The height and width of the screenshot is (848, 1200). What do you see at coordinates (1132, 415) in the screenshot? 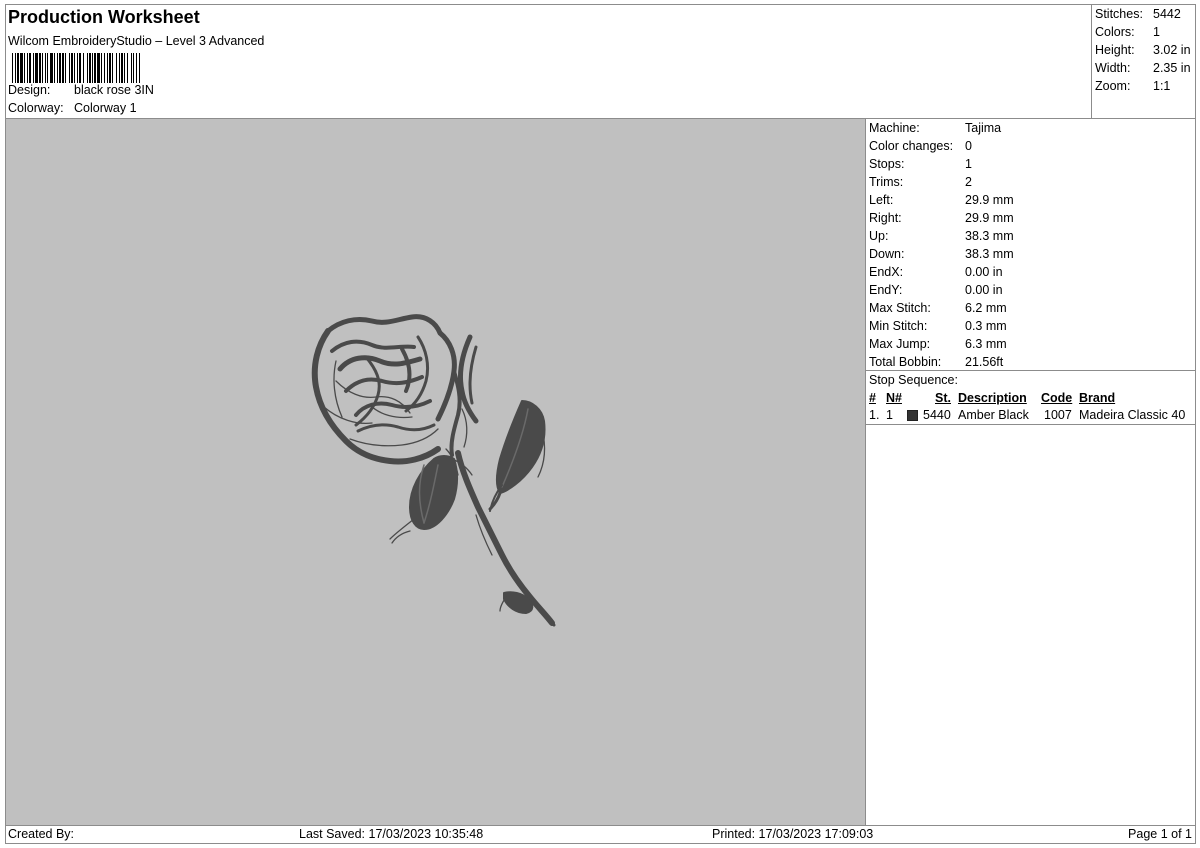
I see `stop-brand: Madeira Classic 40` at bounding box center [1132, 415].